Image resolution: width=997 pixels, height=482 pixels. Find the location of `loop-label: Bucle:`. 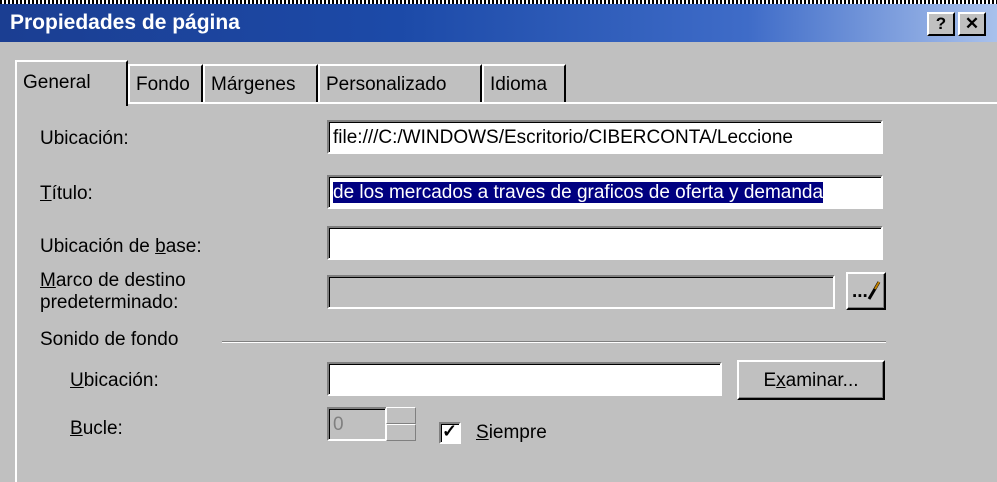

loop-label: Bucle: is located at coordinates (96, 428).